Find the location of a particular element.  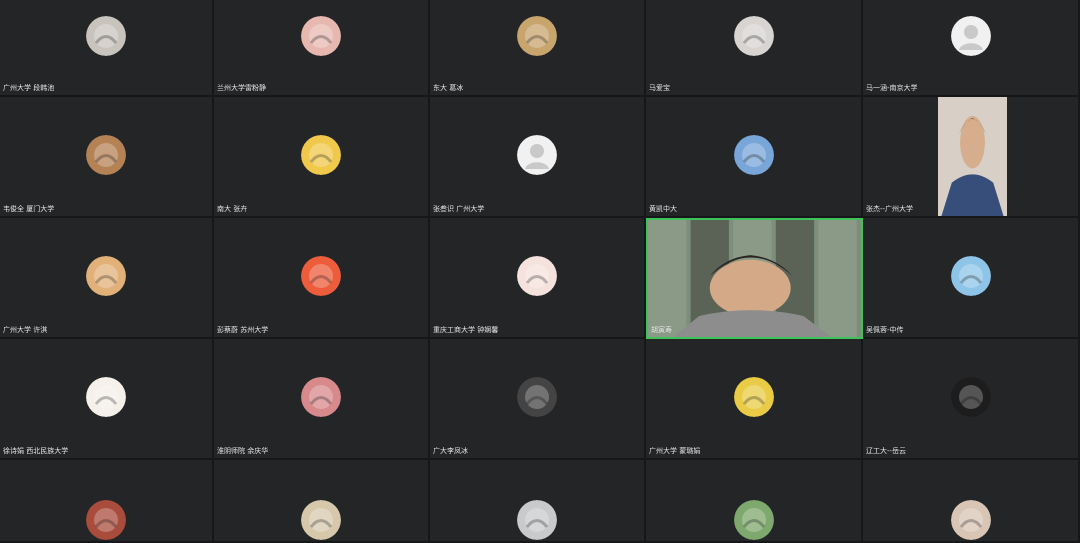

photo-dog-icon is located at coordinates (106, 36).